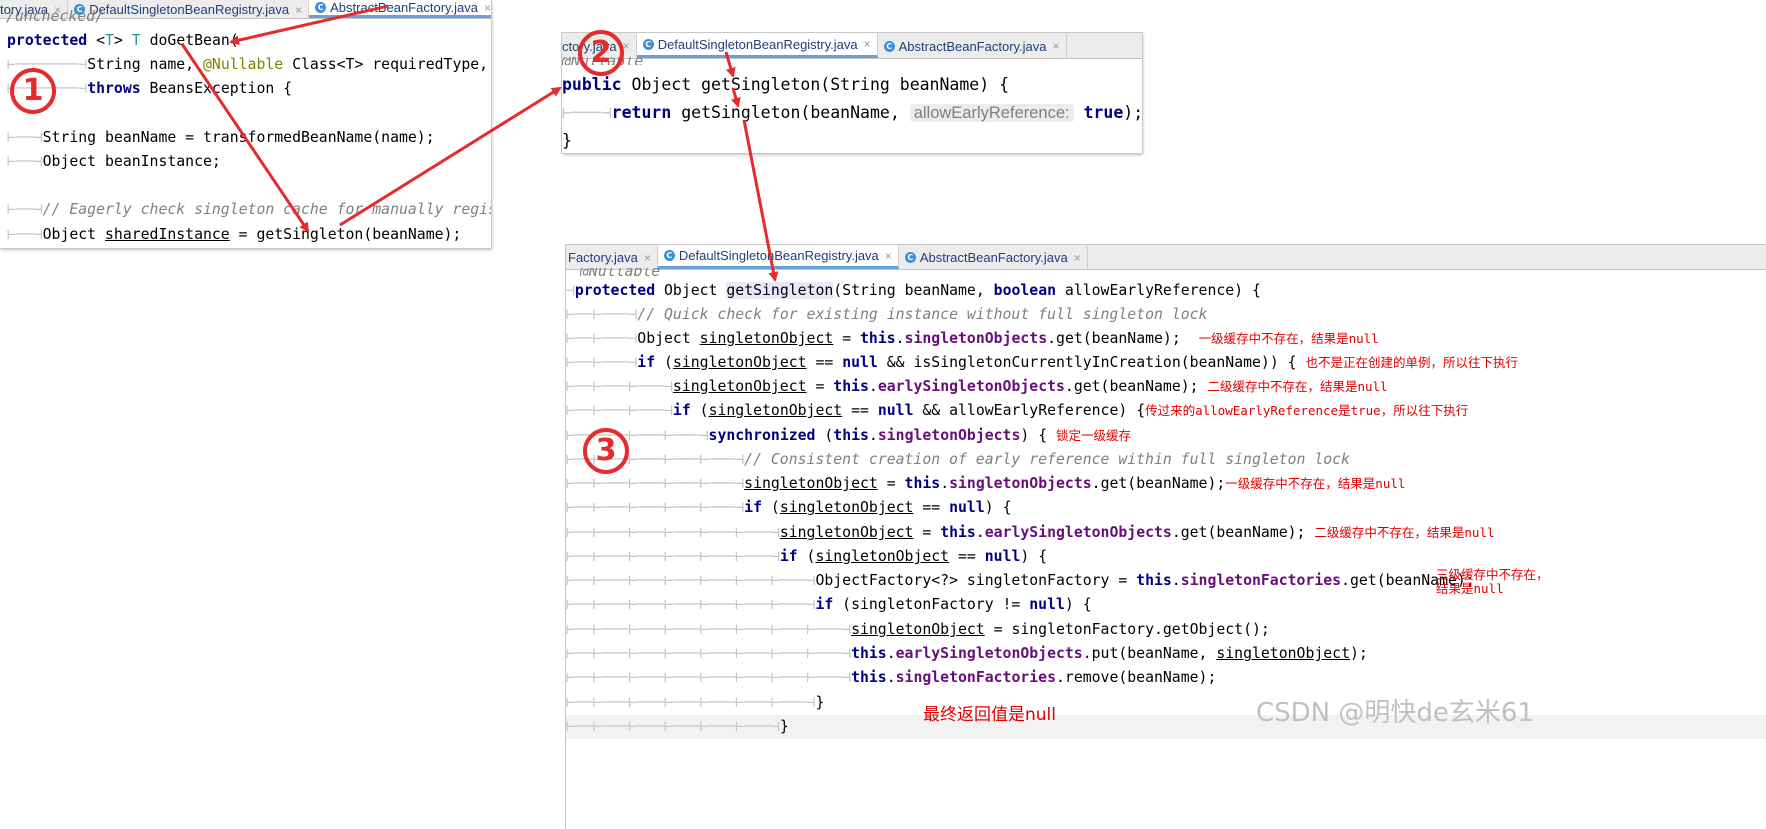 This screenshot has height=829, width=1766. Describe the element at coordinates (998, 507) in the screenshot. I see `code-text: ) {` at that location.